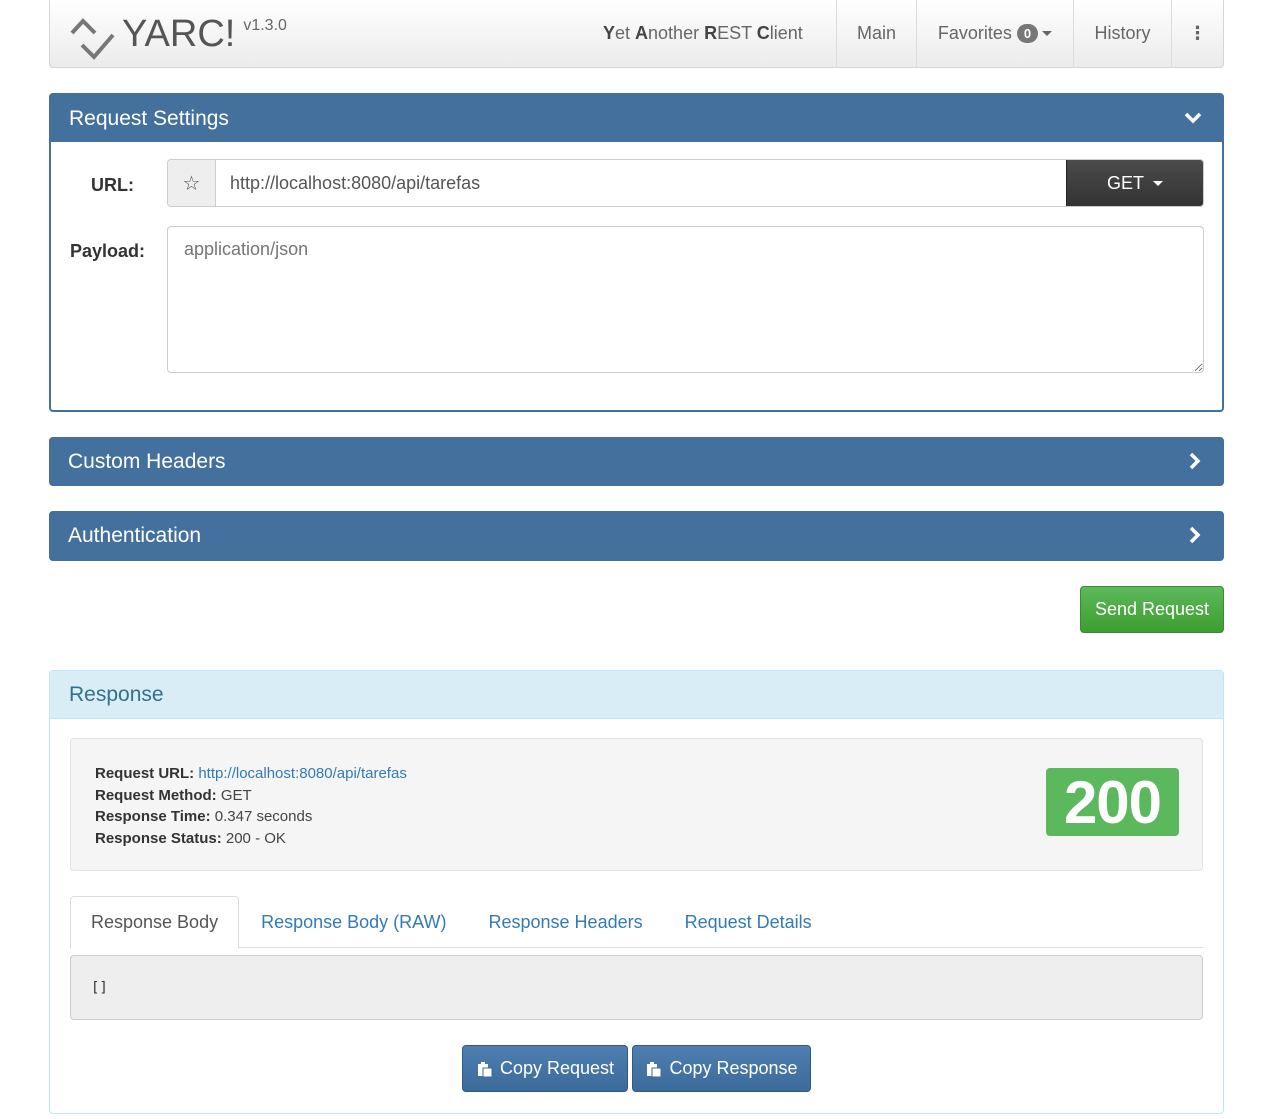 The width and height of the screenshot is (1275, 1119). I want to click on panel-title: Custom Headers, so click(147, 461).